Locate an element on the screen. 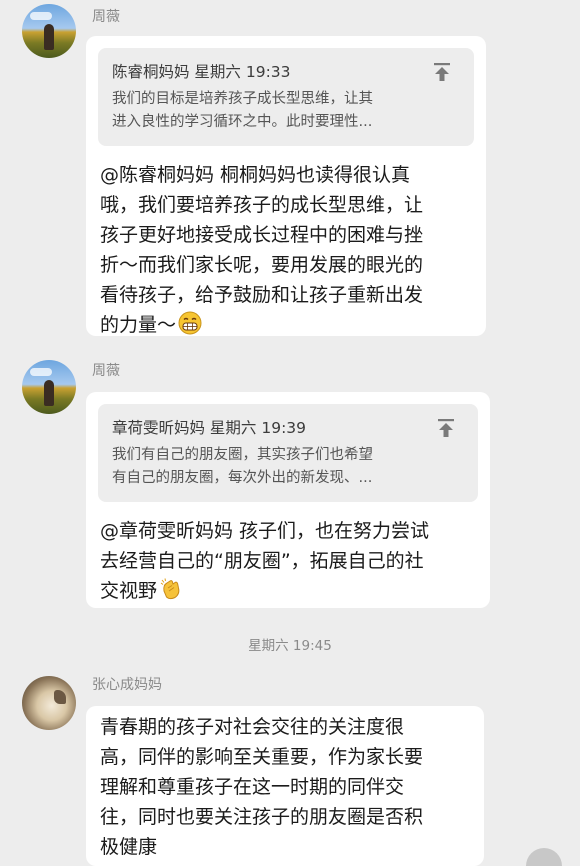  text-fragment: 交视野 is located at coordinates (129, 591).